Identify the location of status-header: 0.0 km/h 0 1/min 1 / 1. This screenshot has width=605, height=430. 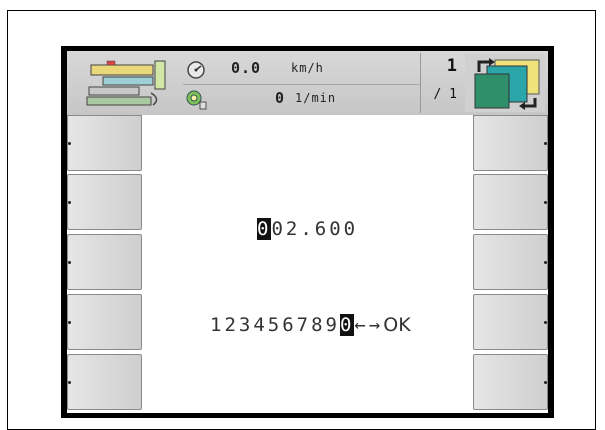
(307, 83).